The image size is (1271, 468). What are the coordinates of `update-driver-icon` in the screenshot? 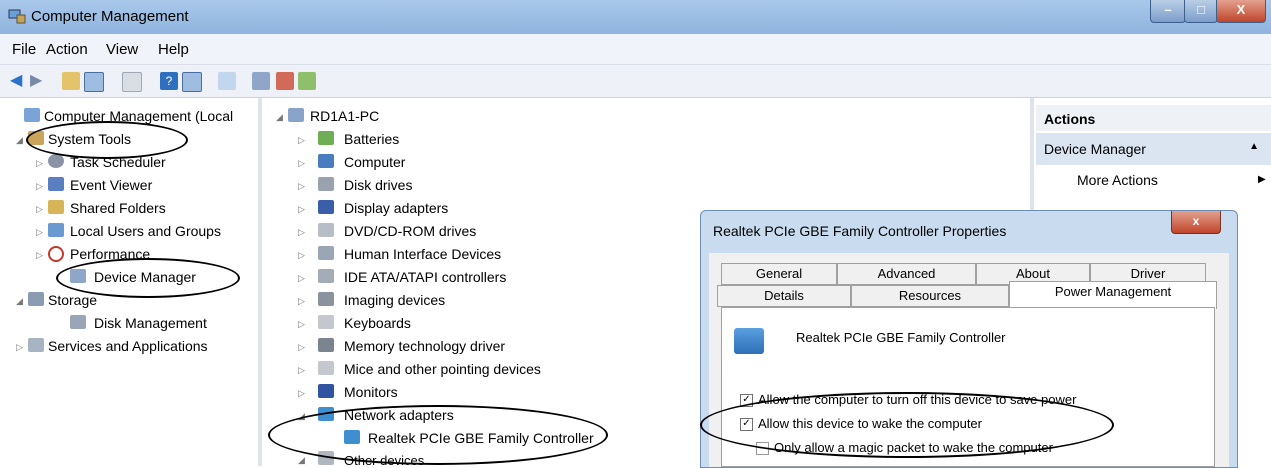 It's located at (261, 81).